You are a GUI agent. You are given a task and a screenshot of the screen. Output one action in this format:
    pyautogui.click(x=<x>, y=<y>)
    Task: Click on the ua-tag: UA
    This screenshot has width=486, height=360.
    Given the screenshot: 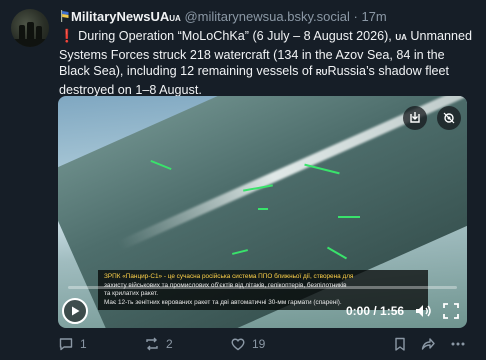 What is the action you would take?
    pyautogui.click(x=401, y=37)
    